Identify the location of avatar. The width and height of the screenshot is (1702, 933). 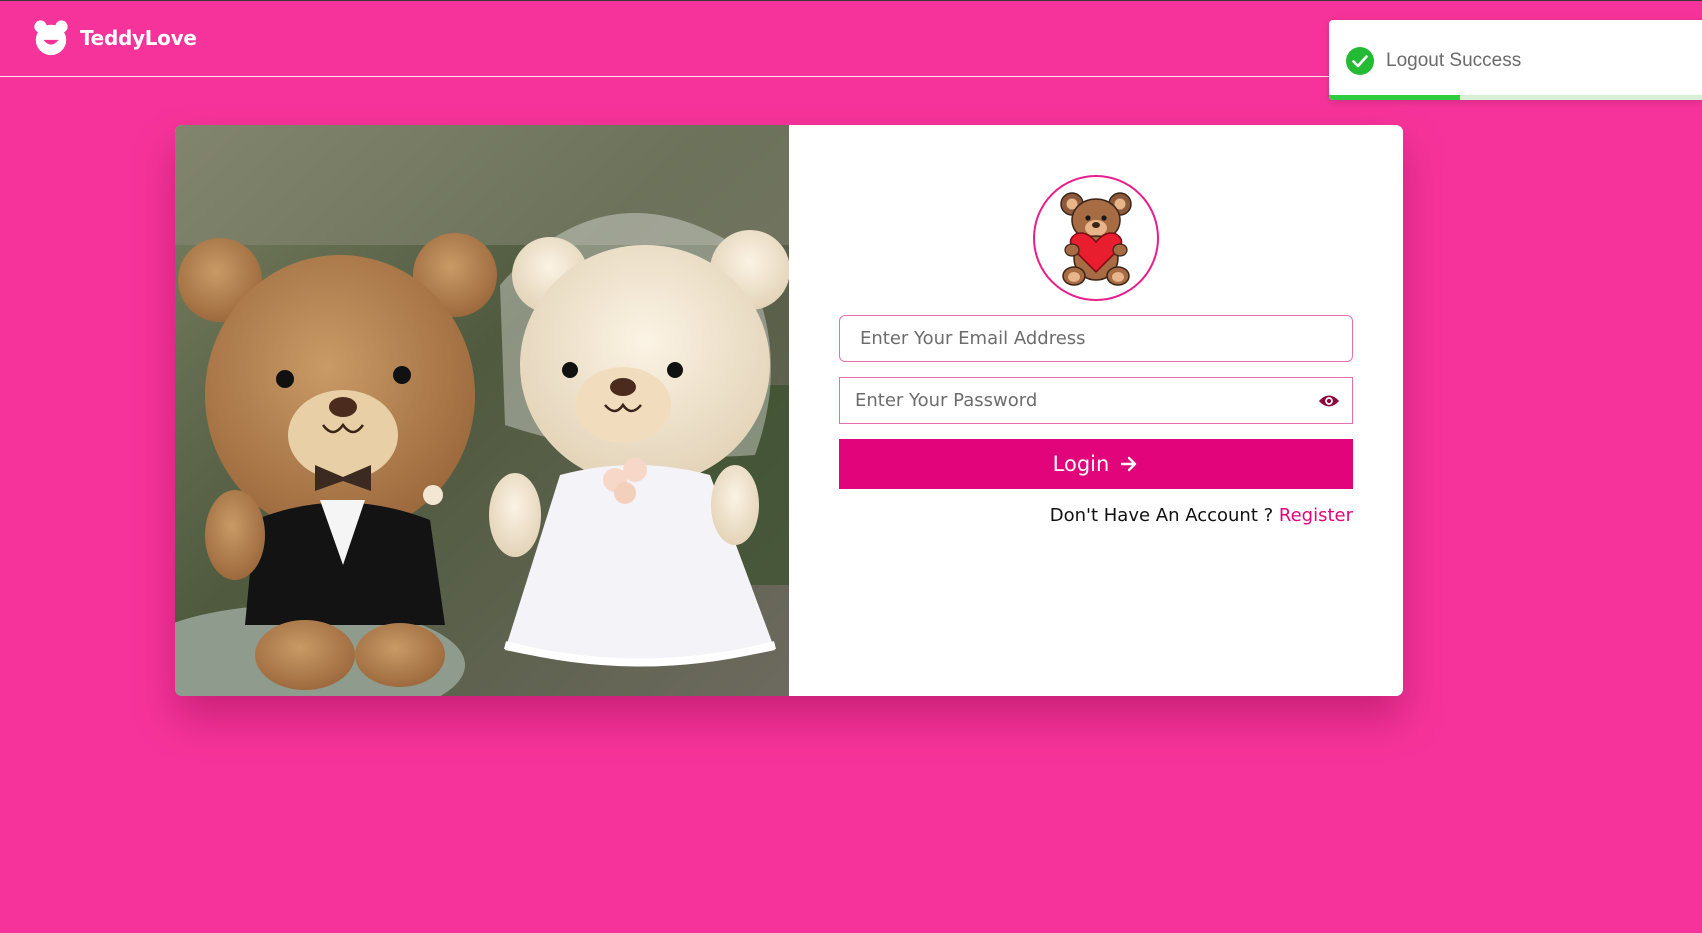
(1096, 238).